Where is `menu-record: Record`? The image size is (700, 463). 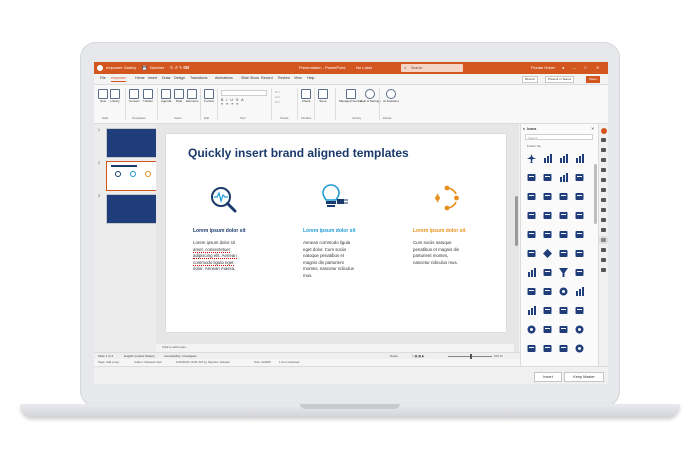 menu-record: Record is located at coordinates (267, 78).